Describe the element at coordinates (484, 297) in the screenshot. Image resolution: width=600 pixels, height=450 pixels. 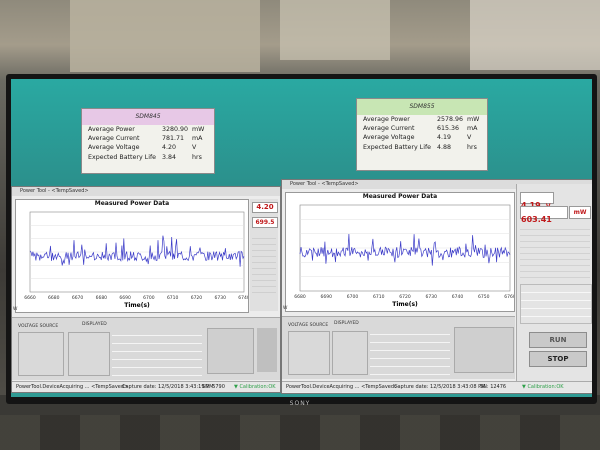
I see `x-tick-label: 6750` at that location.